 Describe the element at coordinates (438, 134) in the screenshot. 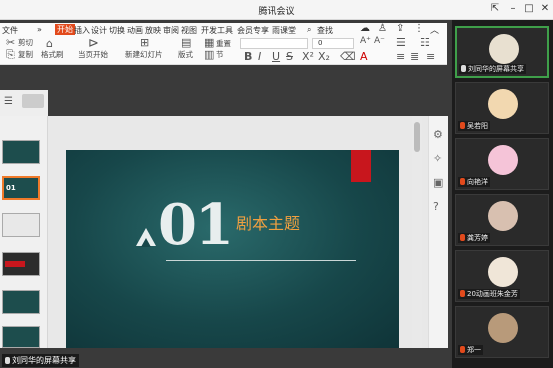

I see `properties-icon: ⚙` at that location.